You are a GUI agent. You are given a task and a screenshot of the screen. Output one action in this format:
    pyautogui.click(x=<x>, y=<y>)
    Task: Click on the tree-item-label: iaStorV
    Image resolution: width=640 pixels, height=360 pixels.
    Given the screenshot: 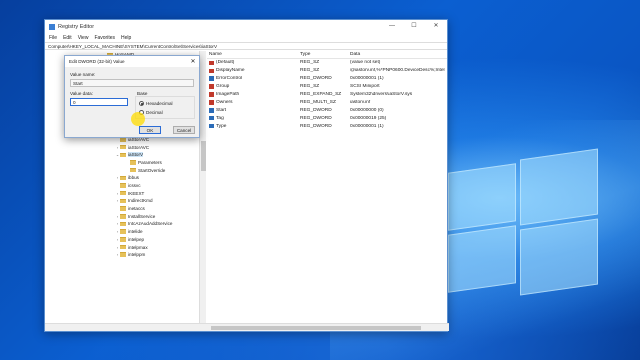 What is the action you would take?
    pyautogui.click(x=136, y=155)
    